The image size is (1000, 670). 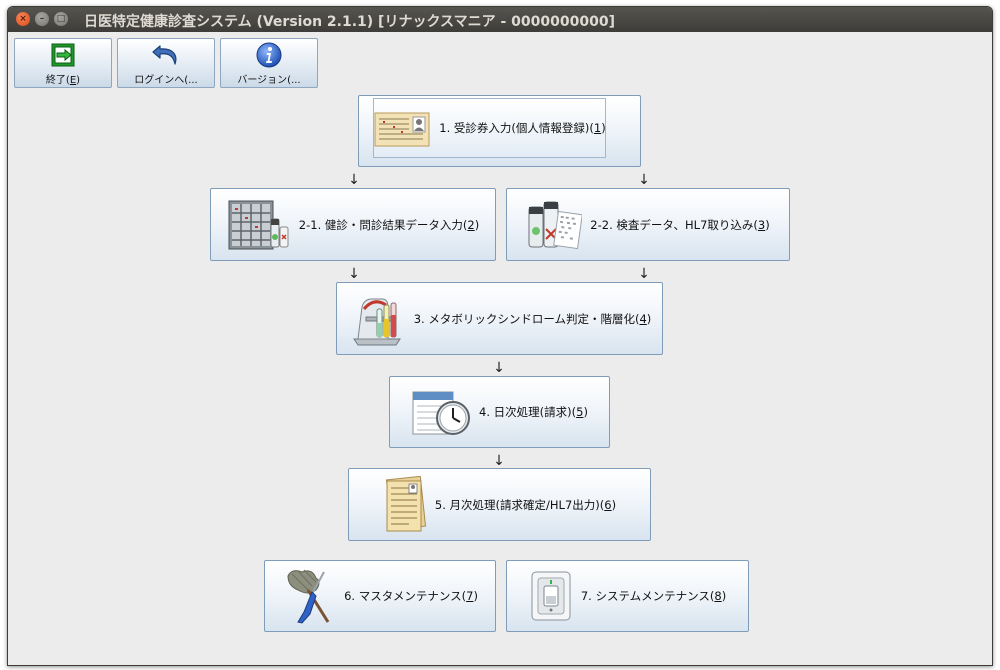 I want to click on menu-item-2-1-exam-results: 2-1. 健診・問診結果データ入力(2), so click(x=353, y=224).